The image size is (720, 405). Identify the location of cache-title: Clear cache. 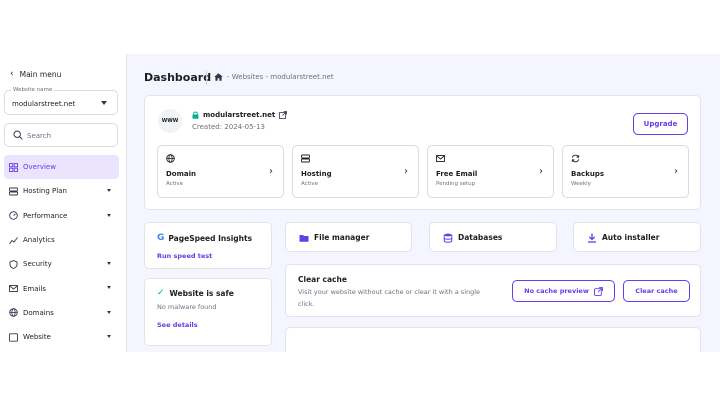
(322, 279).